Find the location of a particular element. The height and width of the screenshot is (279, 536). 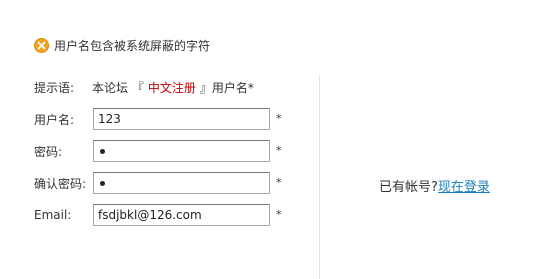

password-mask-dot is located at coordinates (102, 151).